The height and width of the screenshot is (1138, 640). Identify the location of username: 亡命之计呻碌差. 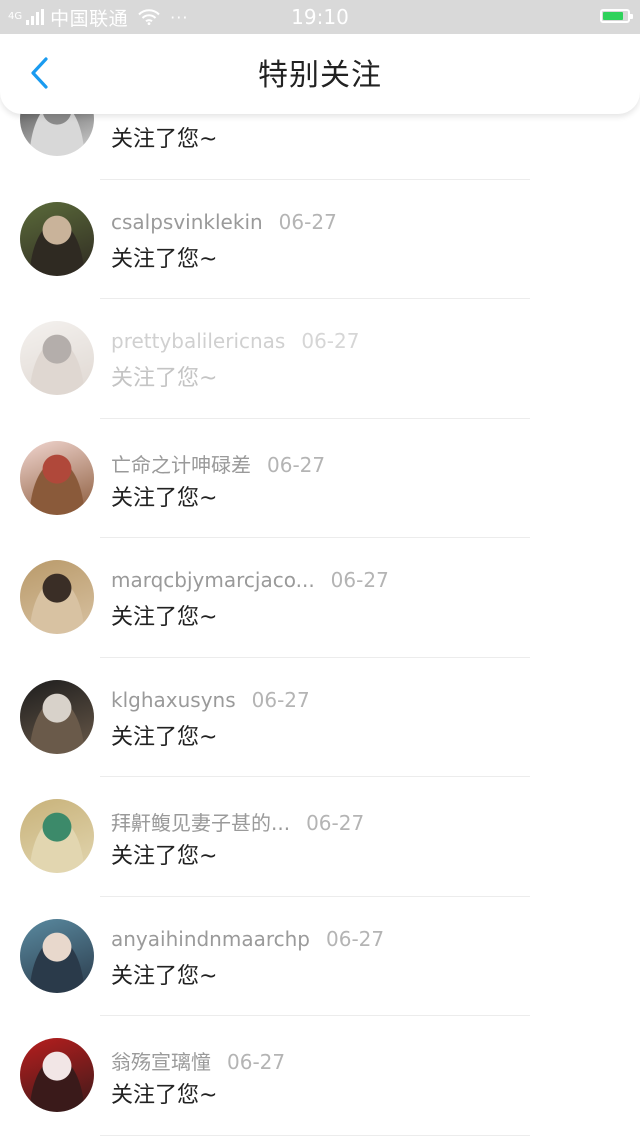
(181, 465).